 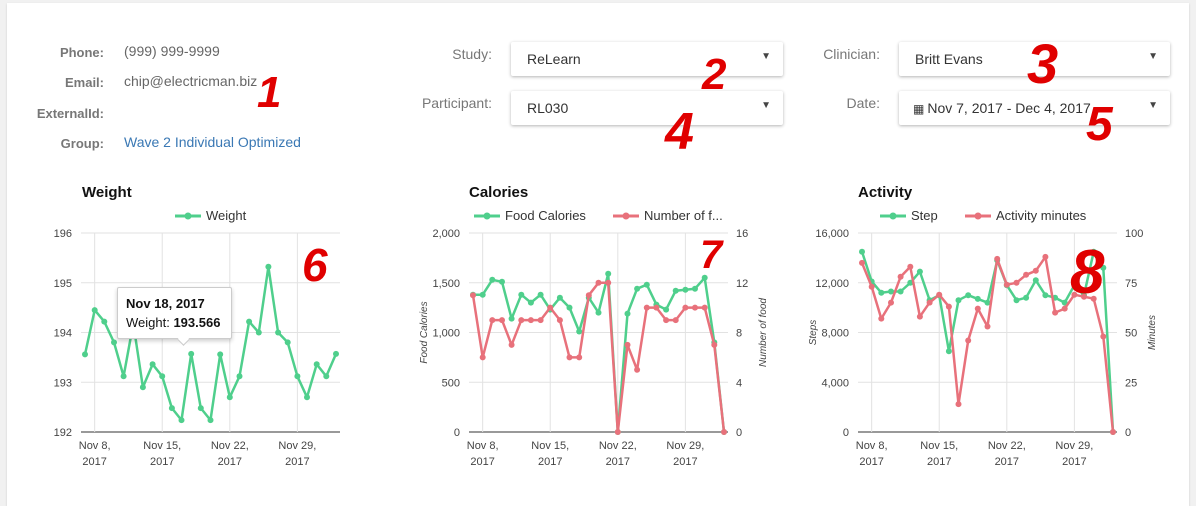 What do you see at coordinates (1152, 332) in the screenshot?
I see `y2-axis-title: Minutes` at bounding box center [1152, 332].